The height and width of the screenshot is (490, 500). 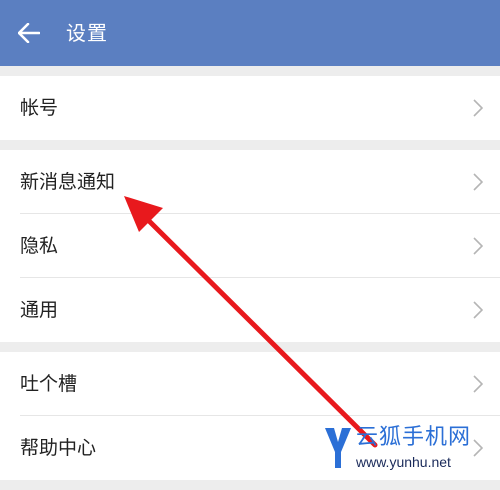 What do you see at coordinates (250, 384) in the screenshot?
I see `settings-item-feedback: 吐个槽` at bounding box center [250, 384].